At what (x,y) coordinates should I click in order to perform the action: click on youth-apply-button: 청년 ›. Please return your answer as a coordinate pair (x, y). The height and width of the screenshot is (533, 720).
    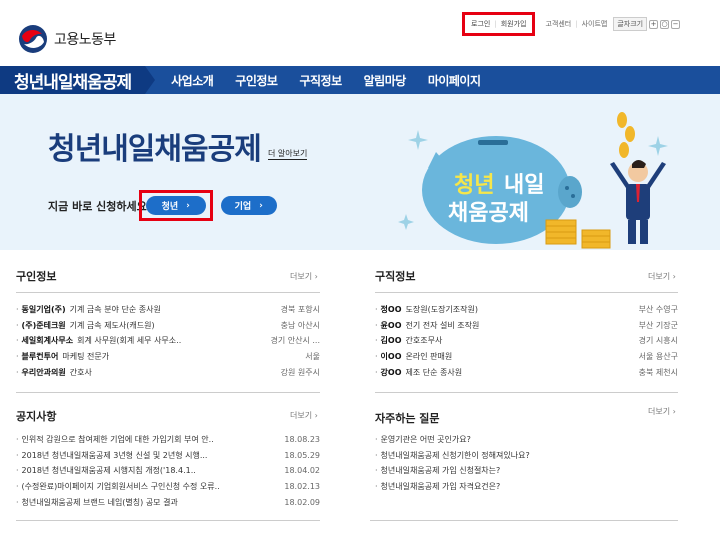
    Looking at the image, I should click on (175, 205).